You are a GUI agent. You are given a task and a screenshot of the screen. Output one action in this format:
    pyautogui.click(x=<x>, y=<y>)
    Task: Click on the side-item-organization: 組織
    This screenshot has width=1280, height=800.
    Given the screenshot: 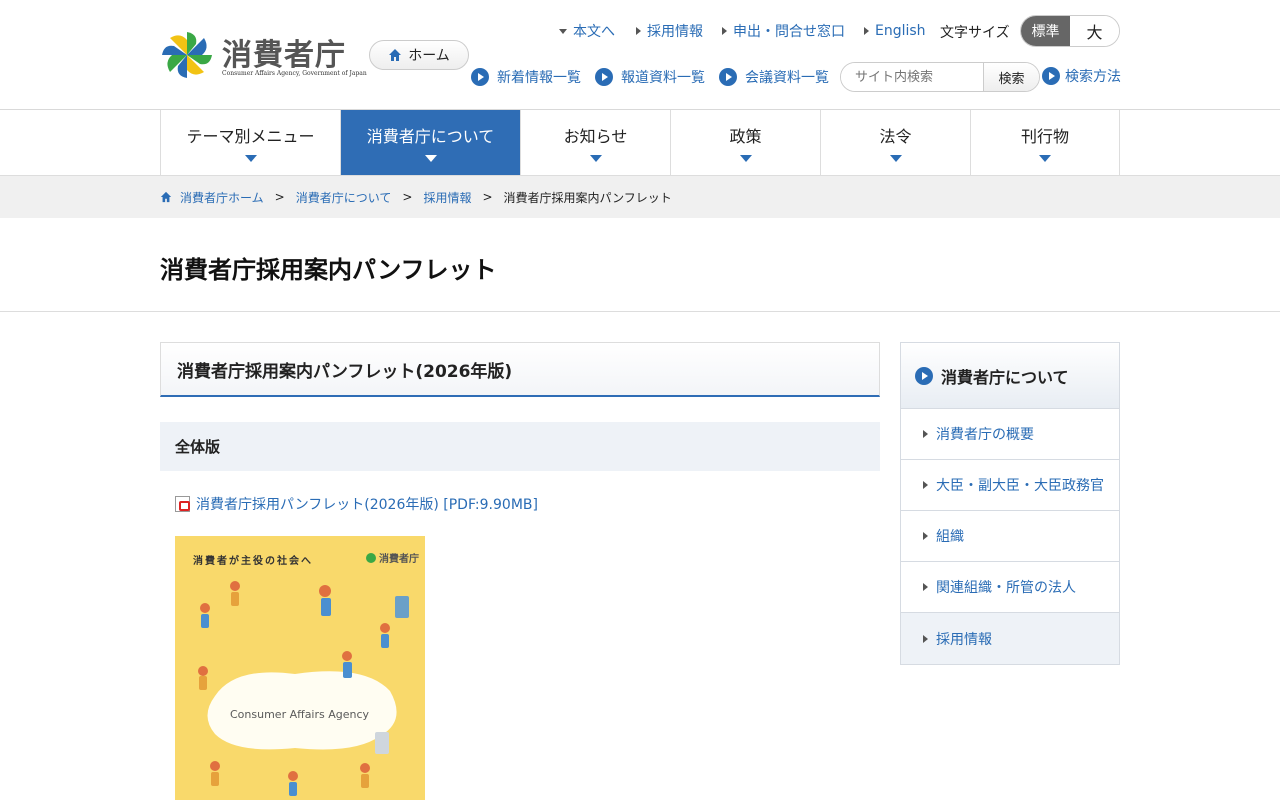 What is the action you would take?
    pyautogui.click(x=1010, y=536)
    